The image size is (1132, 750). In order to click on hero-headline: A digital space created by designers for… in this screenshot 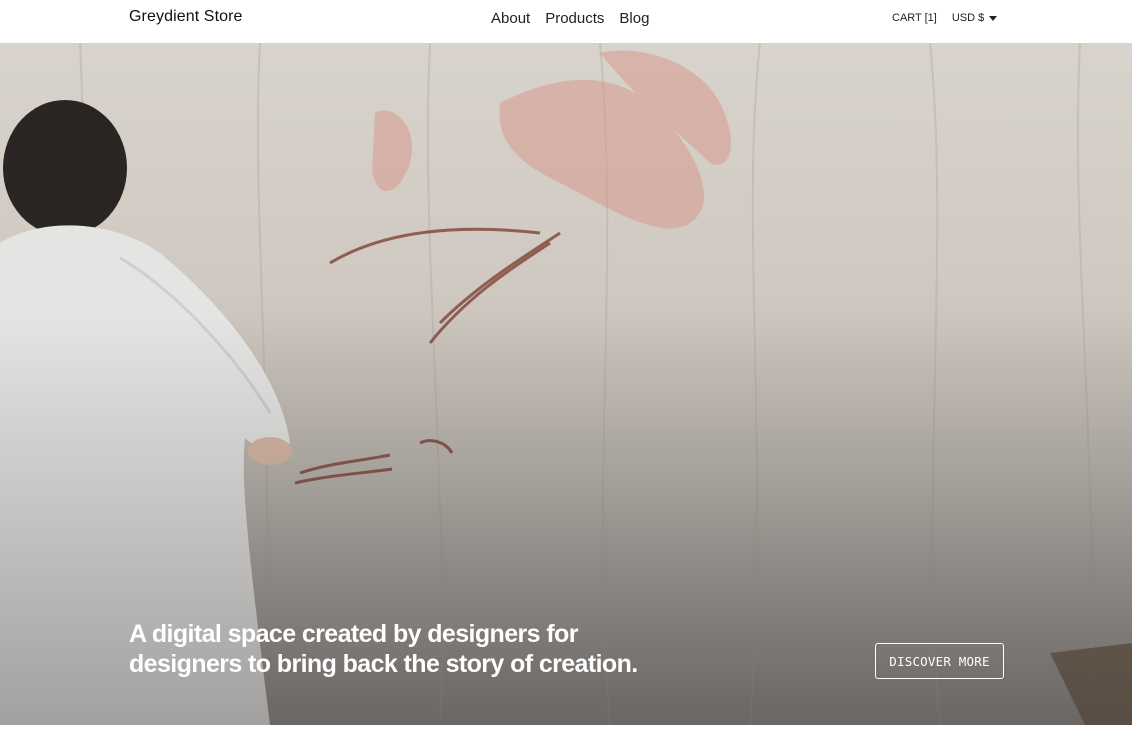, I will do `click(383, 649)`.